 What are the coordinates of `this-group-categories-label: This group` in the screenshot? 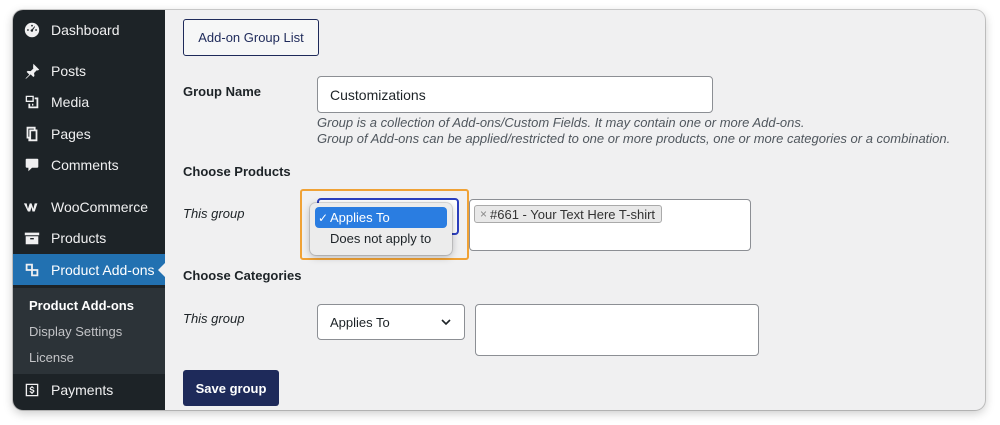 It's located at (214, 318).